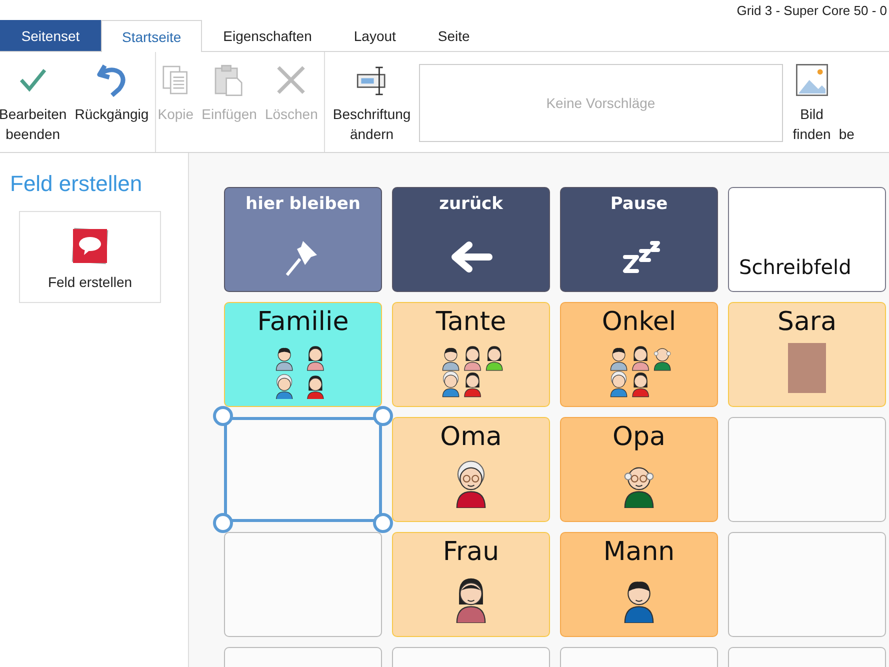 The height and width of the screenshot is (667, 889). Describe the element at coordinates (639, 584) in the screenshot. I see `symbol-cell: Mann` at that location.